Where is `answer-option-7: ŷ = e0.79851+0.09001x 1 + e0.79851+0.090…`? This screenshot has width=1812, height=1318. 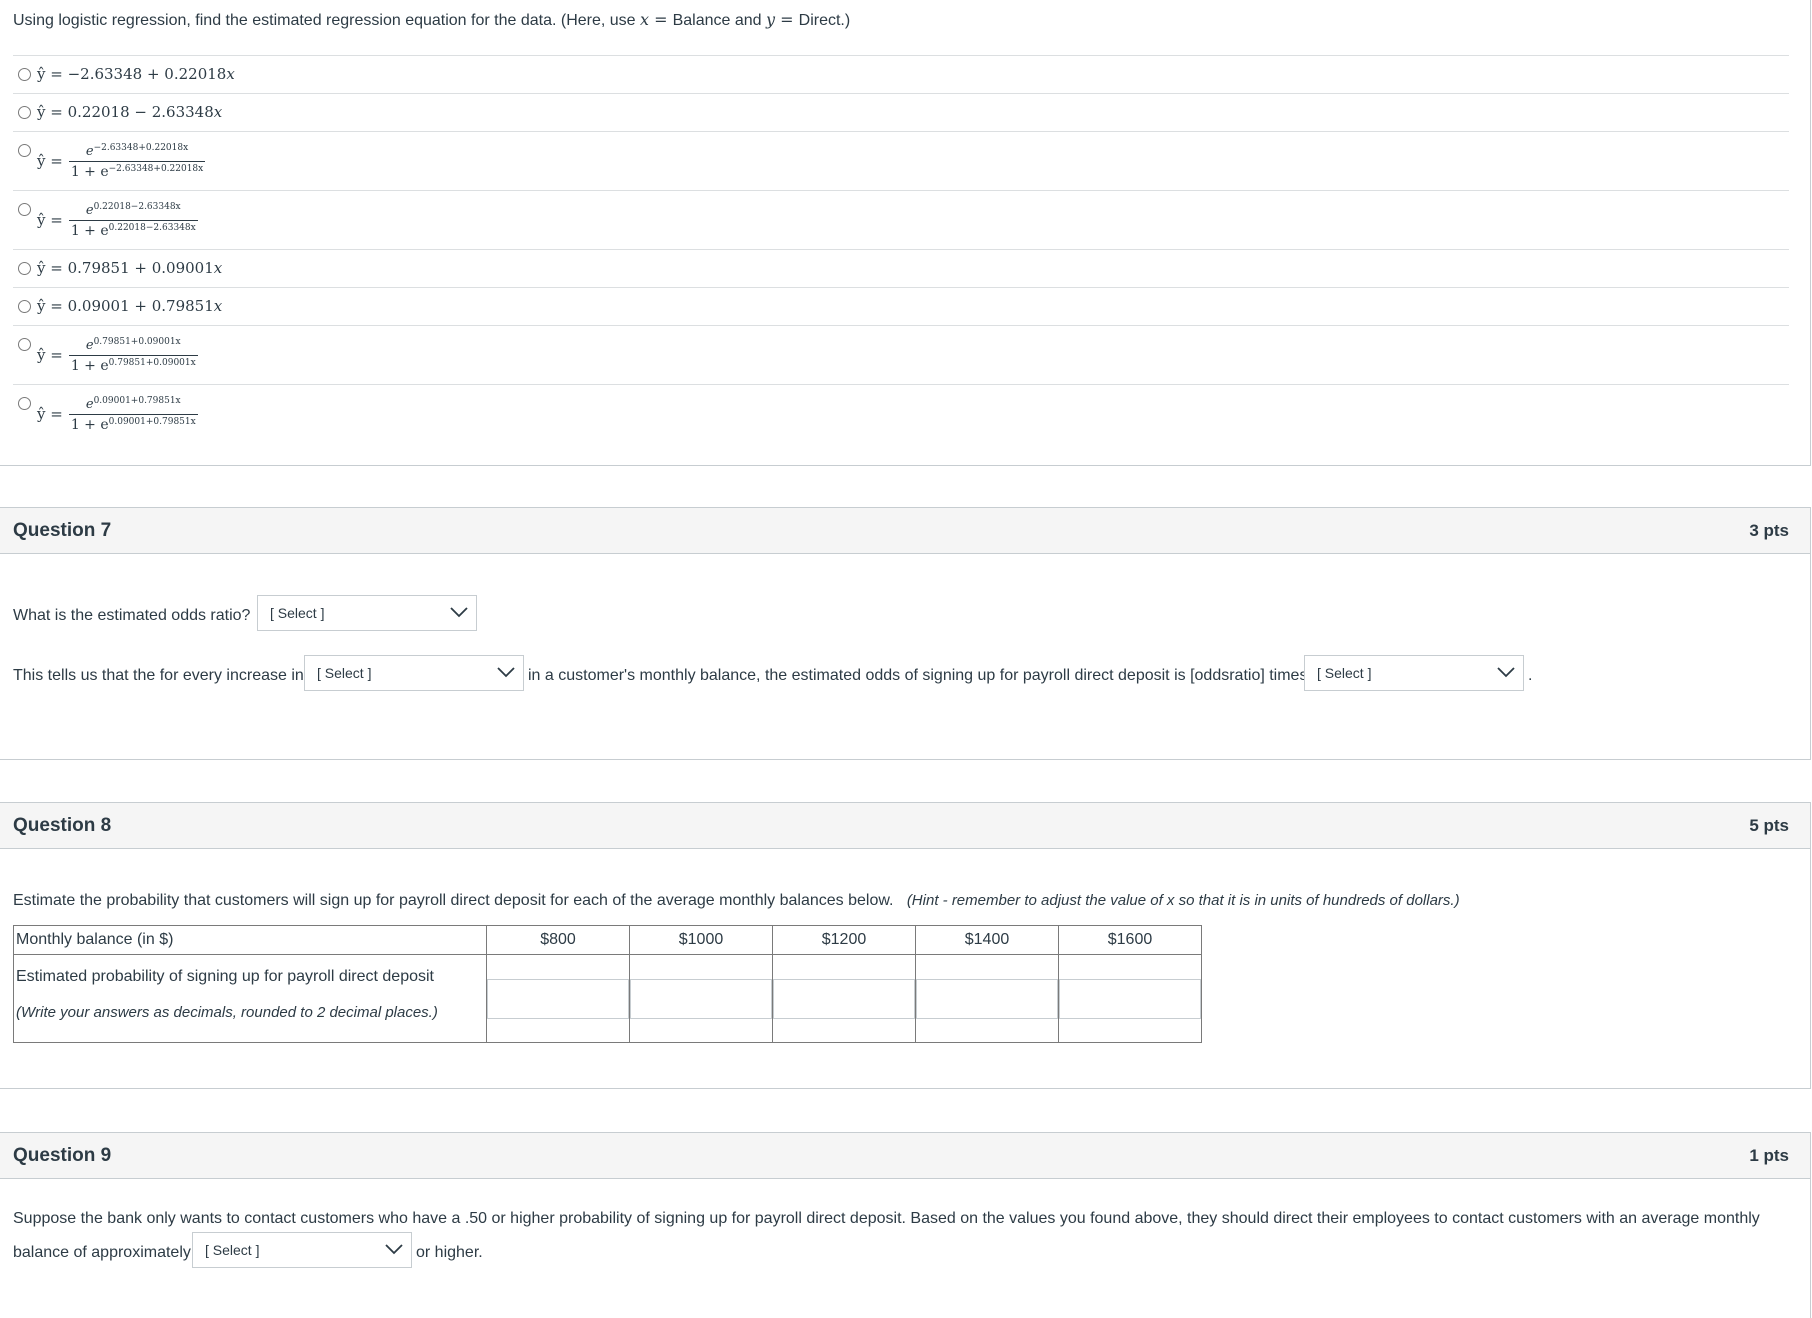
answer-option-7: ŷ = e0.79851+0.09001x 1 + e0.79851+0.090… is located at coordinates (901, 354).